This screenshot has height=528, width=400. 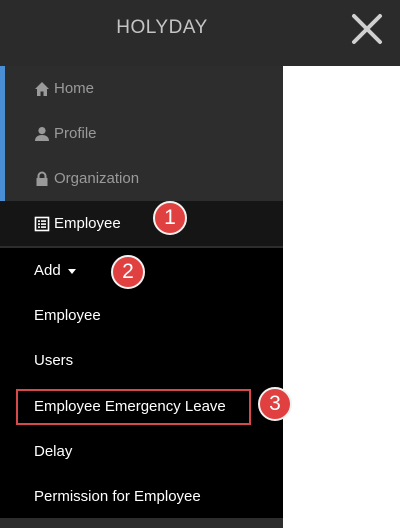 I want to click on submenu-item-label: Employee, so click(x=67, y=315).